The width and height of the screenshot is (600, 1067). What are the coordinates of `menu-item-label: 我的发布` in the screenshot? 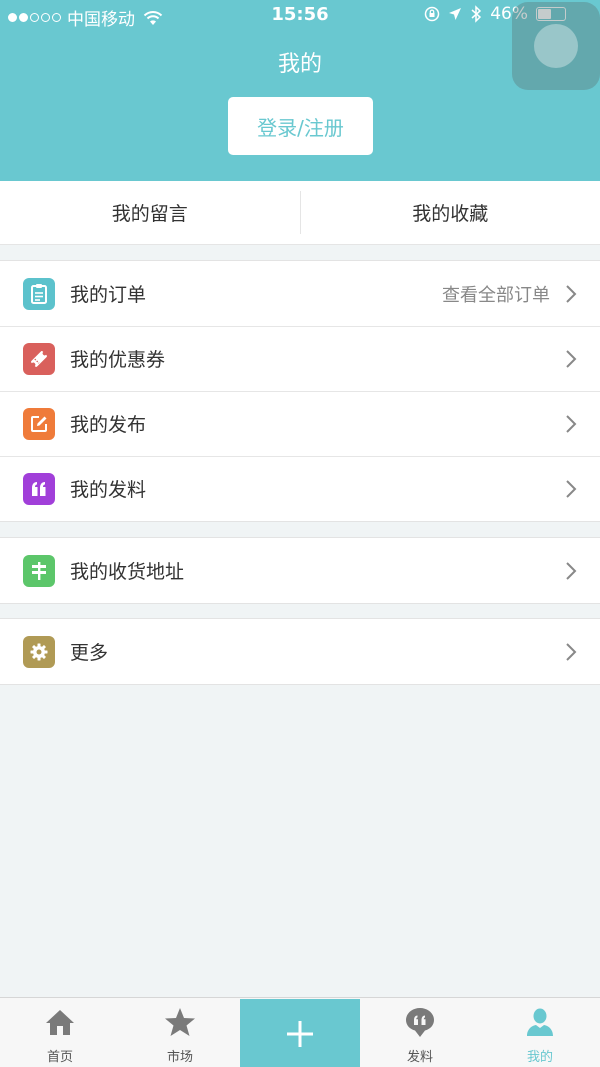 It's located at (108, 425).